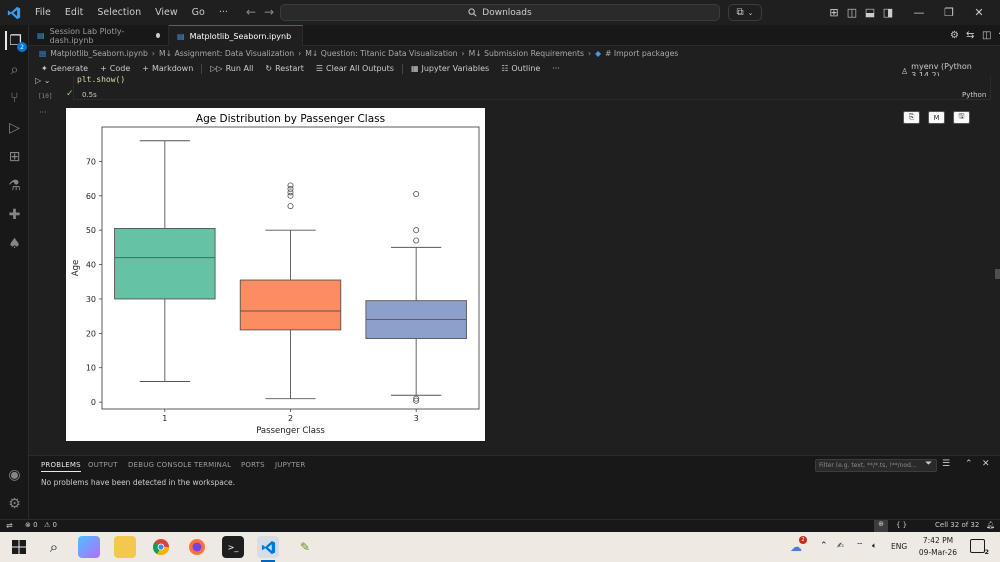  I want to click on errors-indicator: ⊗ 0, so click(31, 525).